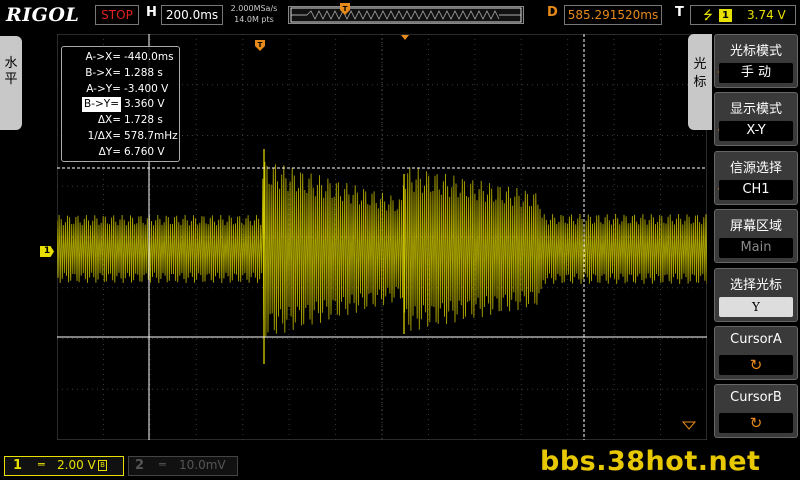  Describe the element at coordinates (151, 12) in the screenshot. I see `horizontal-label: H` at that location.